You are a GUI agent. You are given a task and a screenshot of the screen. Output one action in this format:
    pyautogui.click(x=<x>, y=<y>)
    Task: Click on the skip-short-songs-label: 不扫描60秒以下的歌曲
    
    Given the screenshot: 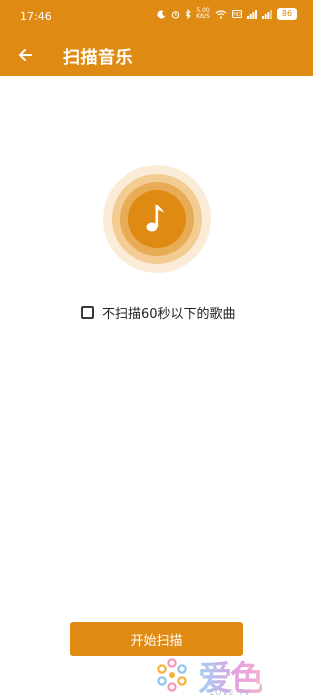 What is the action you would take?
    pyautogui.click(x=169, y=314)
    